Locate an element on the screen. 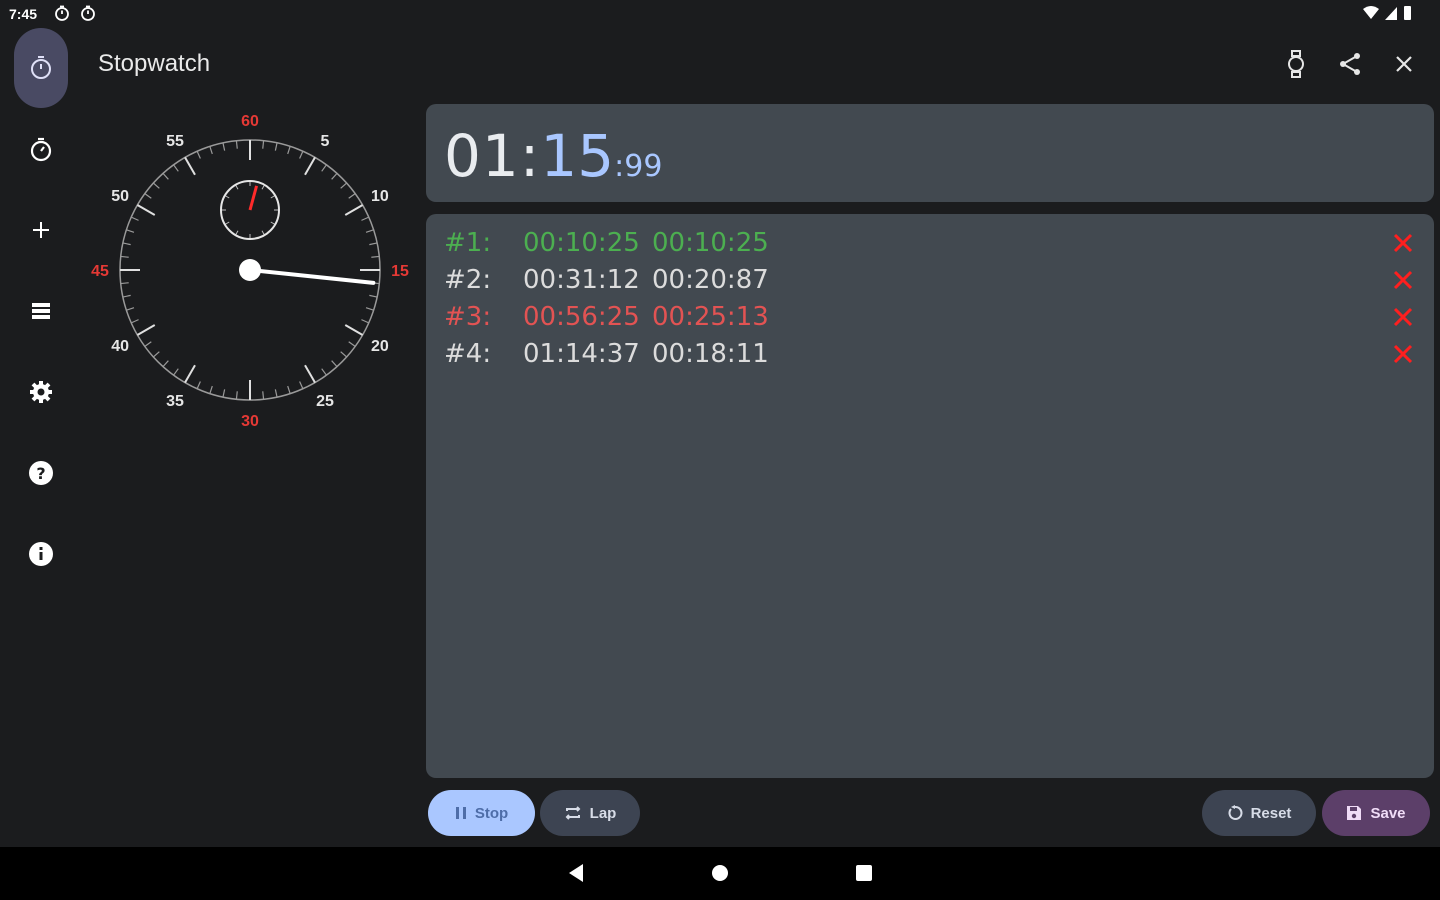  lap-row: #4: 01:14:37 00:18:11 is located at coordinates (931, 357).